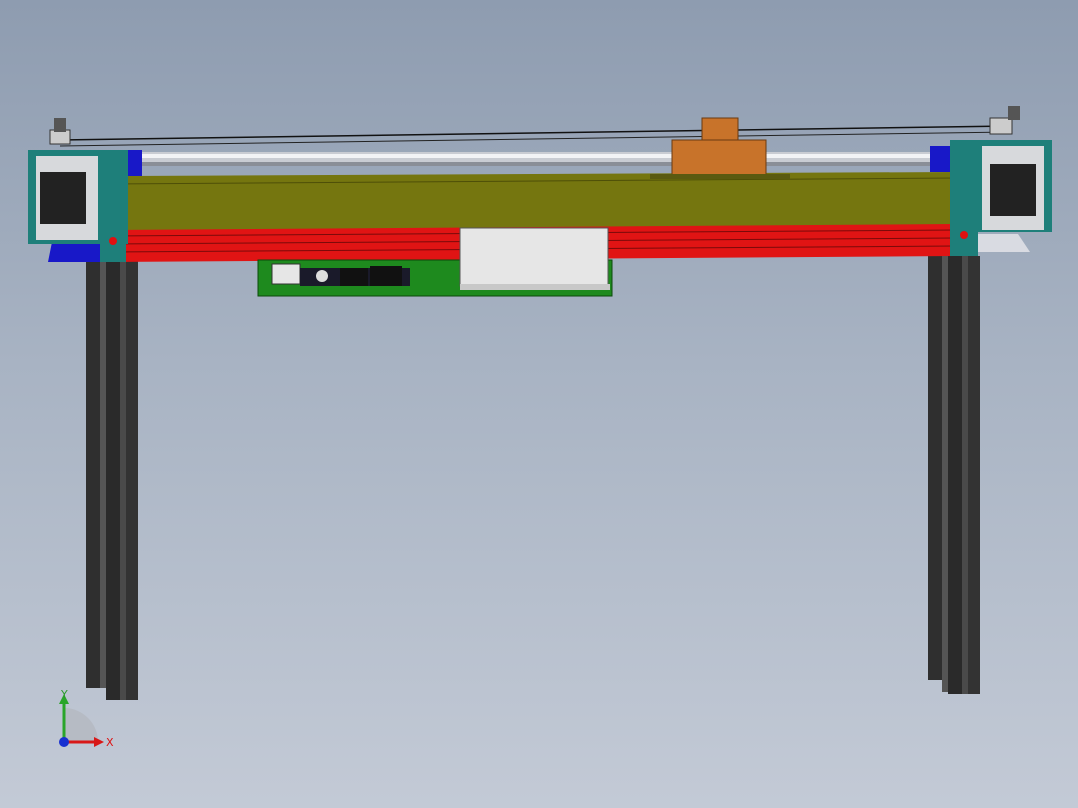 This screenshot has height=808, width=1078. I want to click on carriage, so click(720, 148).